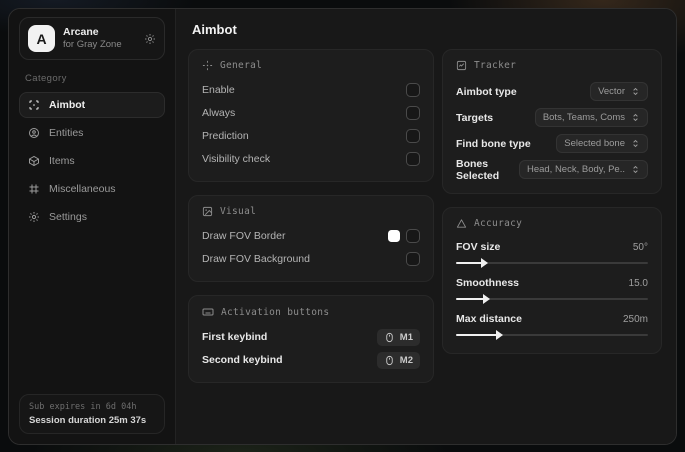  What do you see at coordinates (552, 223) in the screenshot?
I see `accuracy-card-header: Accuracy` at bounding box center [552, 223].